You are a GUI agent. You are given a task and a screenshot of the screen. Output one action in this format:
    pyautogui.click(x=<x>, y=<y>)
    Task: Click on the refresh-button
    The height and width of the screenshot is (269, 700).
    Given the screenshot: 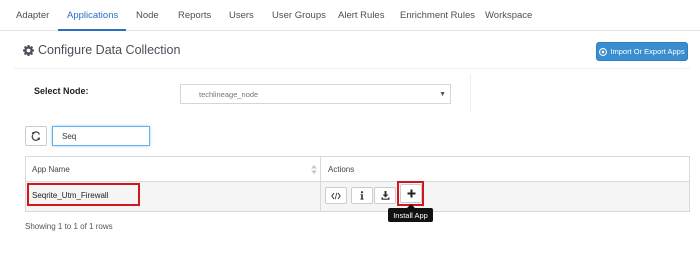 What is the action you would take?
    pyautogui.click(x=36, y=136)
    